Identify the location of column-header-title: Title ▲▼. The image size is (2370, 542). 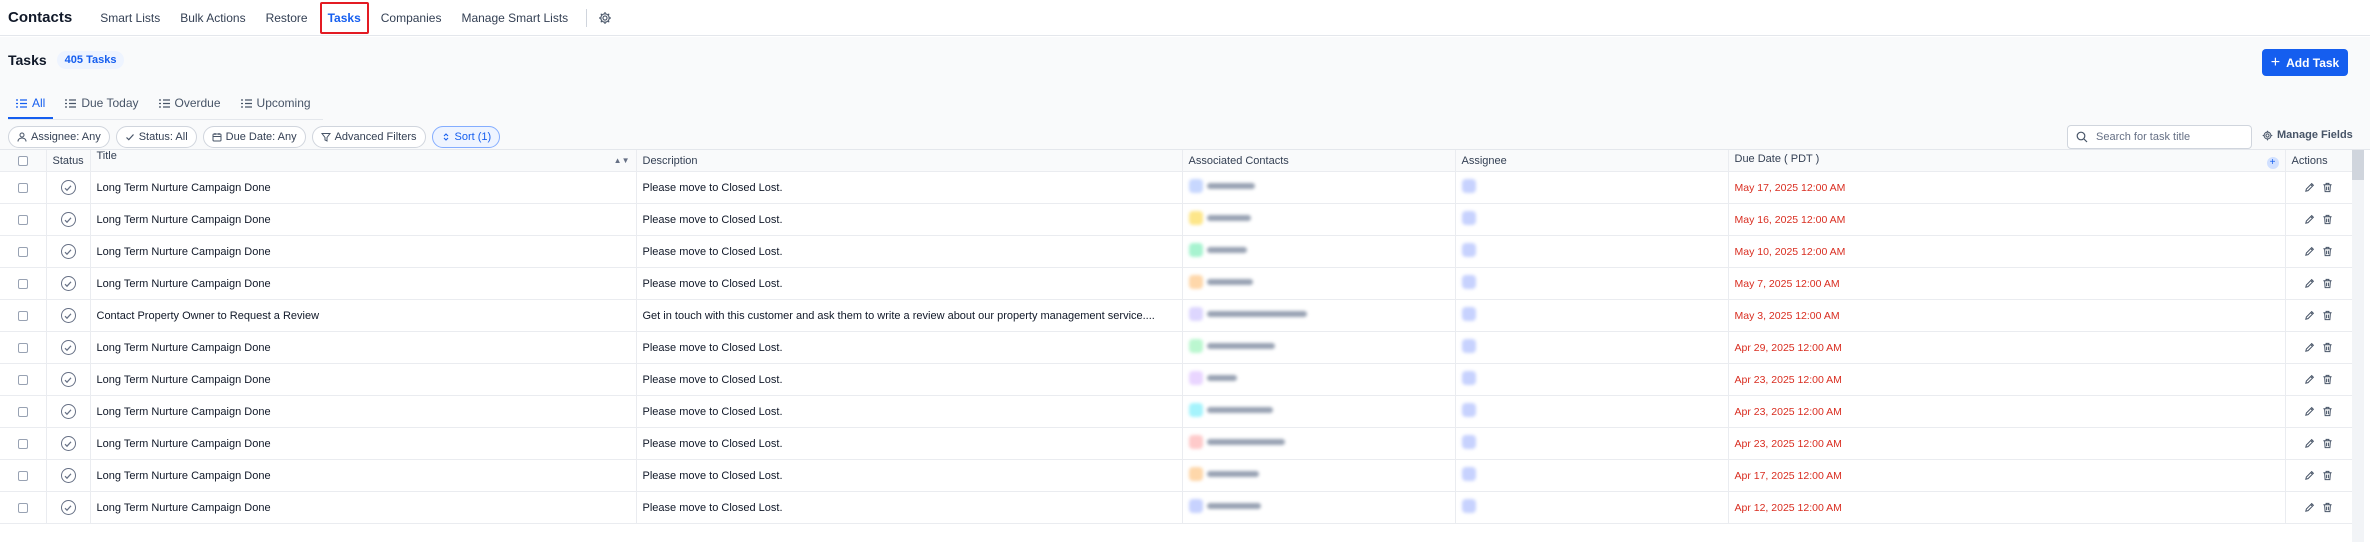
(363, 161).